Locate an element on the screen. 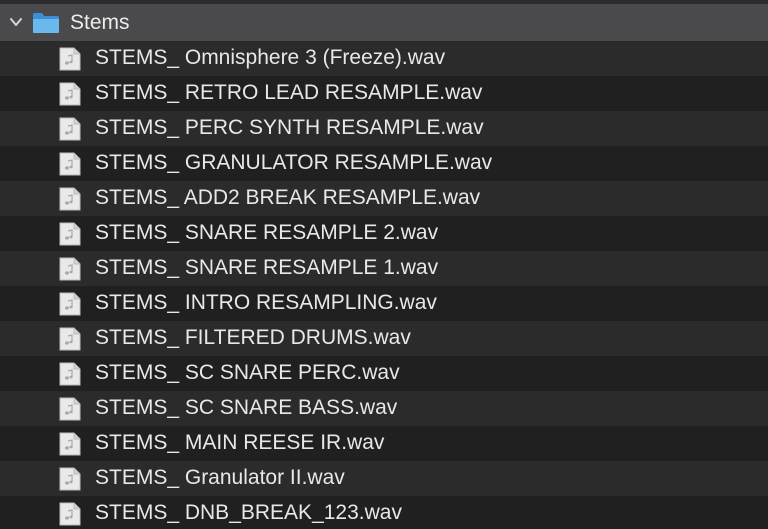 The image size is (768, 529). file-row: STEMS_ DNB_BREAK_123.wav is located at coordinates (384, 512).